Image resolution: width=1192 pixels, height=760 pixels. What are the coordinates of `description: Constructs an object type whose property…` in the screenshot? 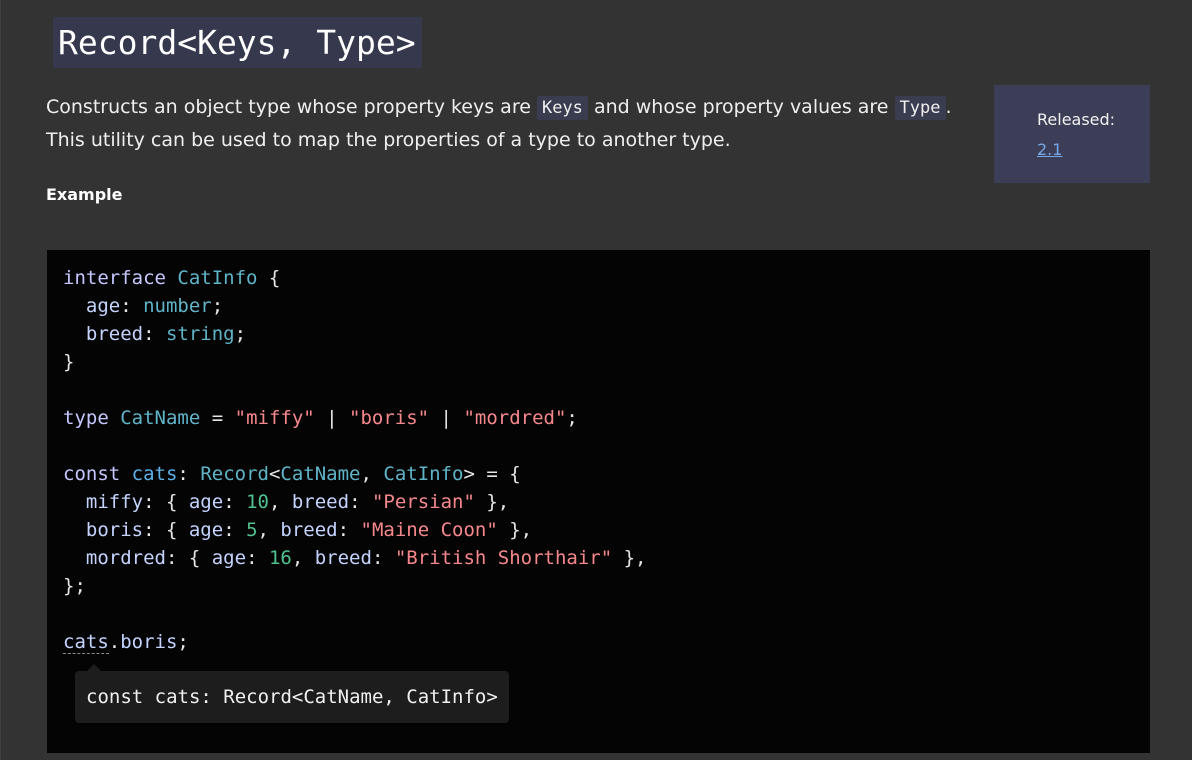 It's located at (506, 123).